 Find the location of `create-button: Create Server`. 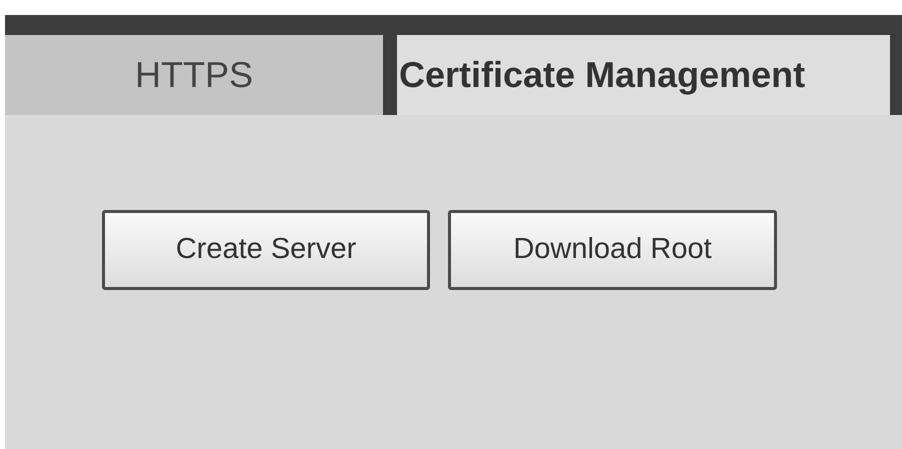

create-button: Create Server is located at coordinates (266, 250).